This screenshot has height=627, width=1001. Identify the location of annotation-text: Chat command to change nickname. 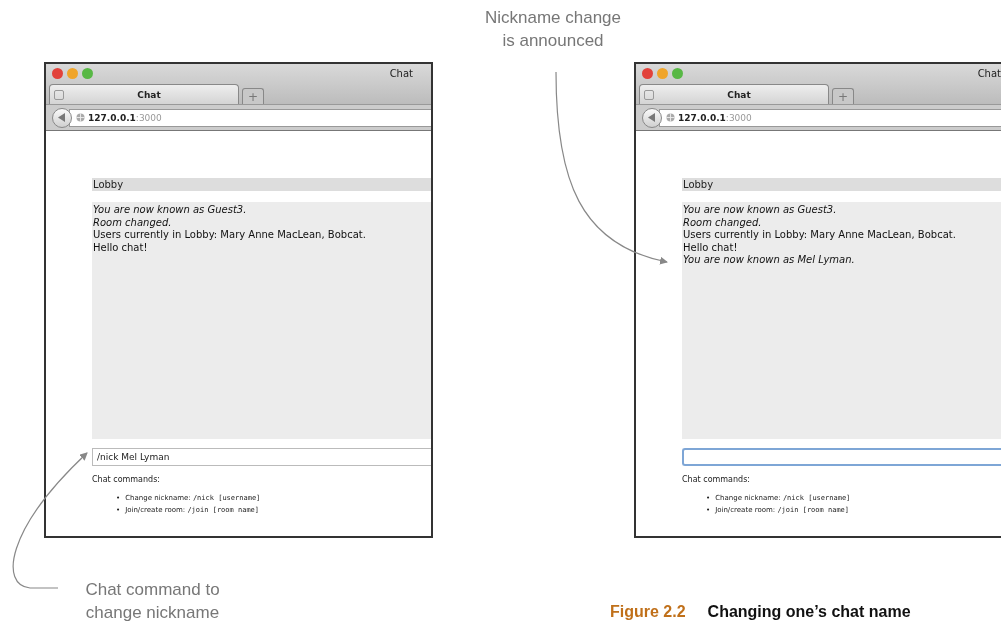
(152, 601).